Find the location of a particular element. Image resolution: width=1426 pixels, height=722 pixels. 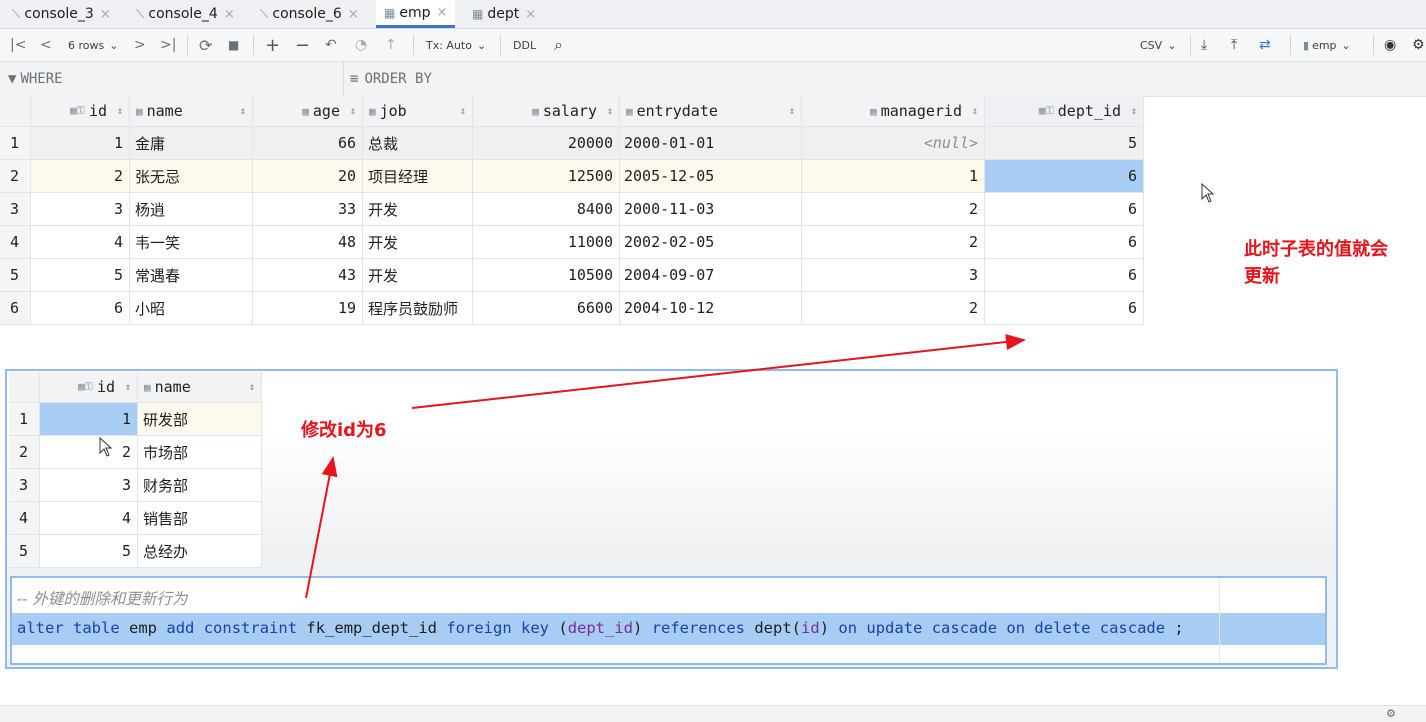

arrow-to-note is located at coordinates (321, 527).